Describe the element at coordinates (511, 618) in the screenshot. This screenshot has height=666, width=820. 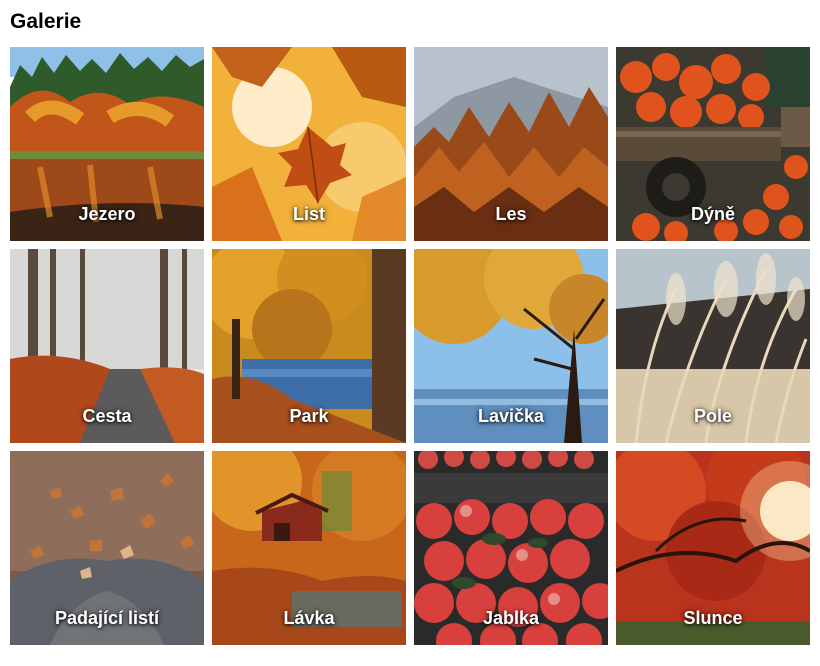
I see `tile-caption: Jablka` at that location.